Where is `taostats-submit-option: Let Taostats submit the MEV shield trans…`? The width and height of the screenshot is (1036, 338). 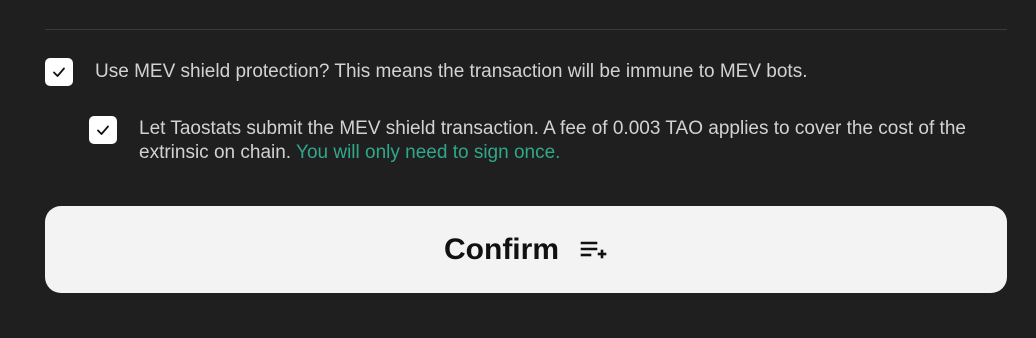
taostats-submit-option: Let Taostats submit the MEV shield trans… is located at coordinates (554, 140).